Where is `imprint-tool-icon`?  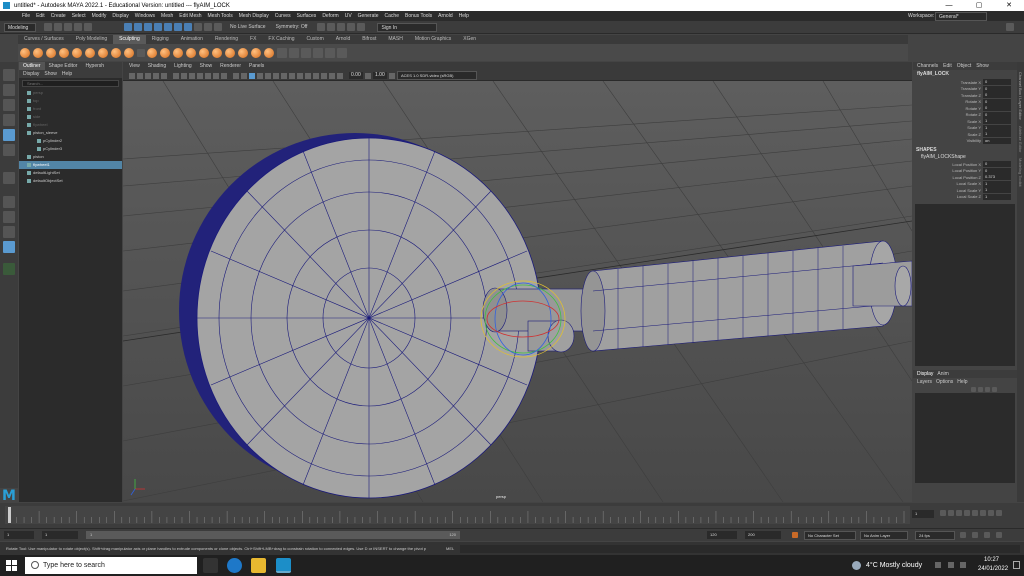 imprint-tool-icon is located at coordinates (141, 52).